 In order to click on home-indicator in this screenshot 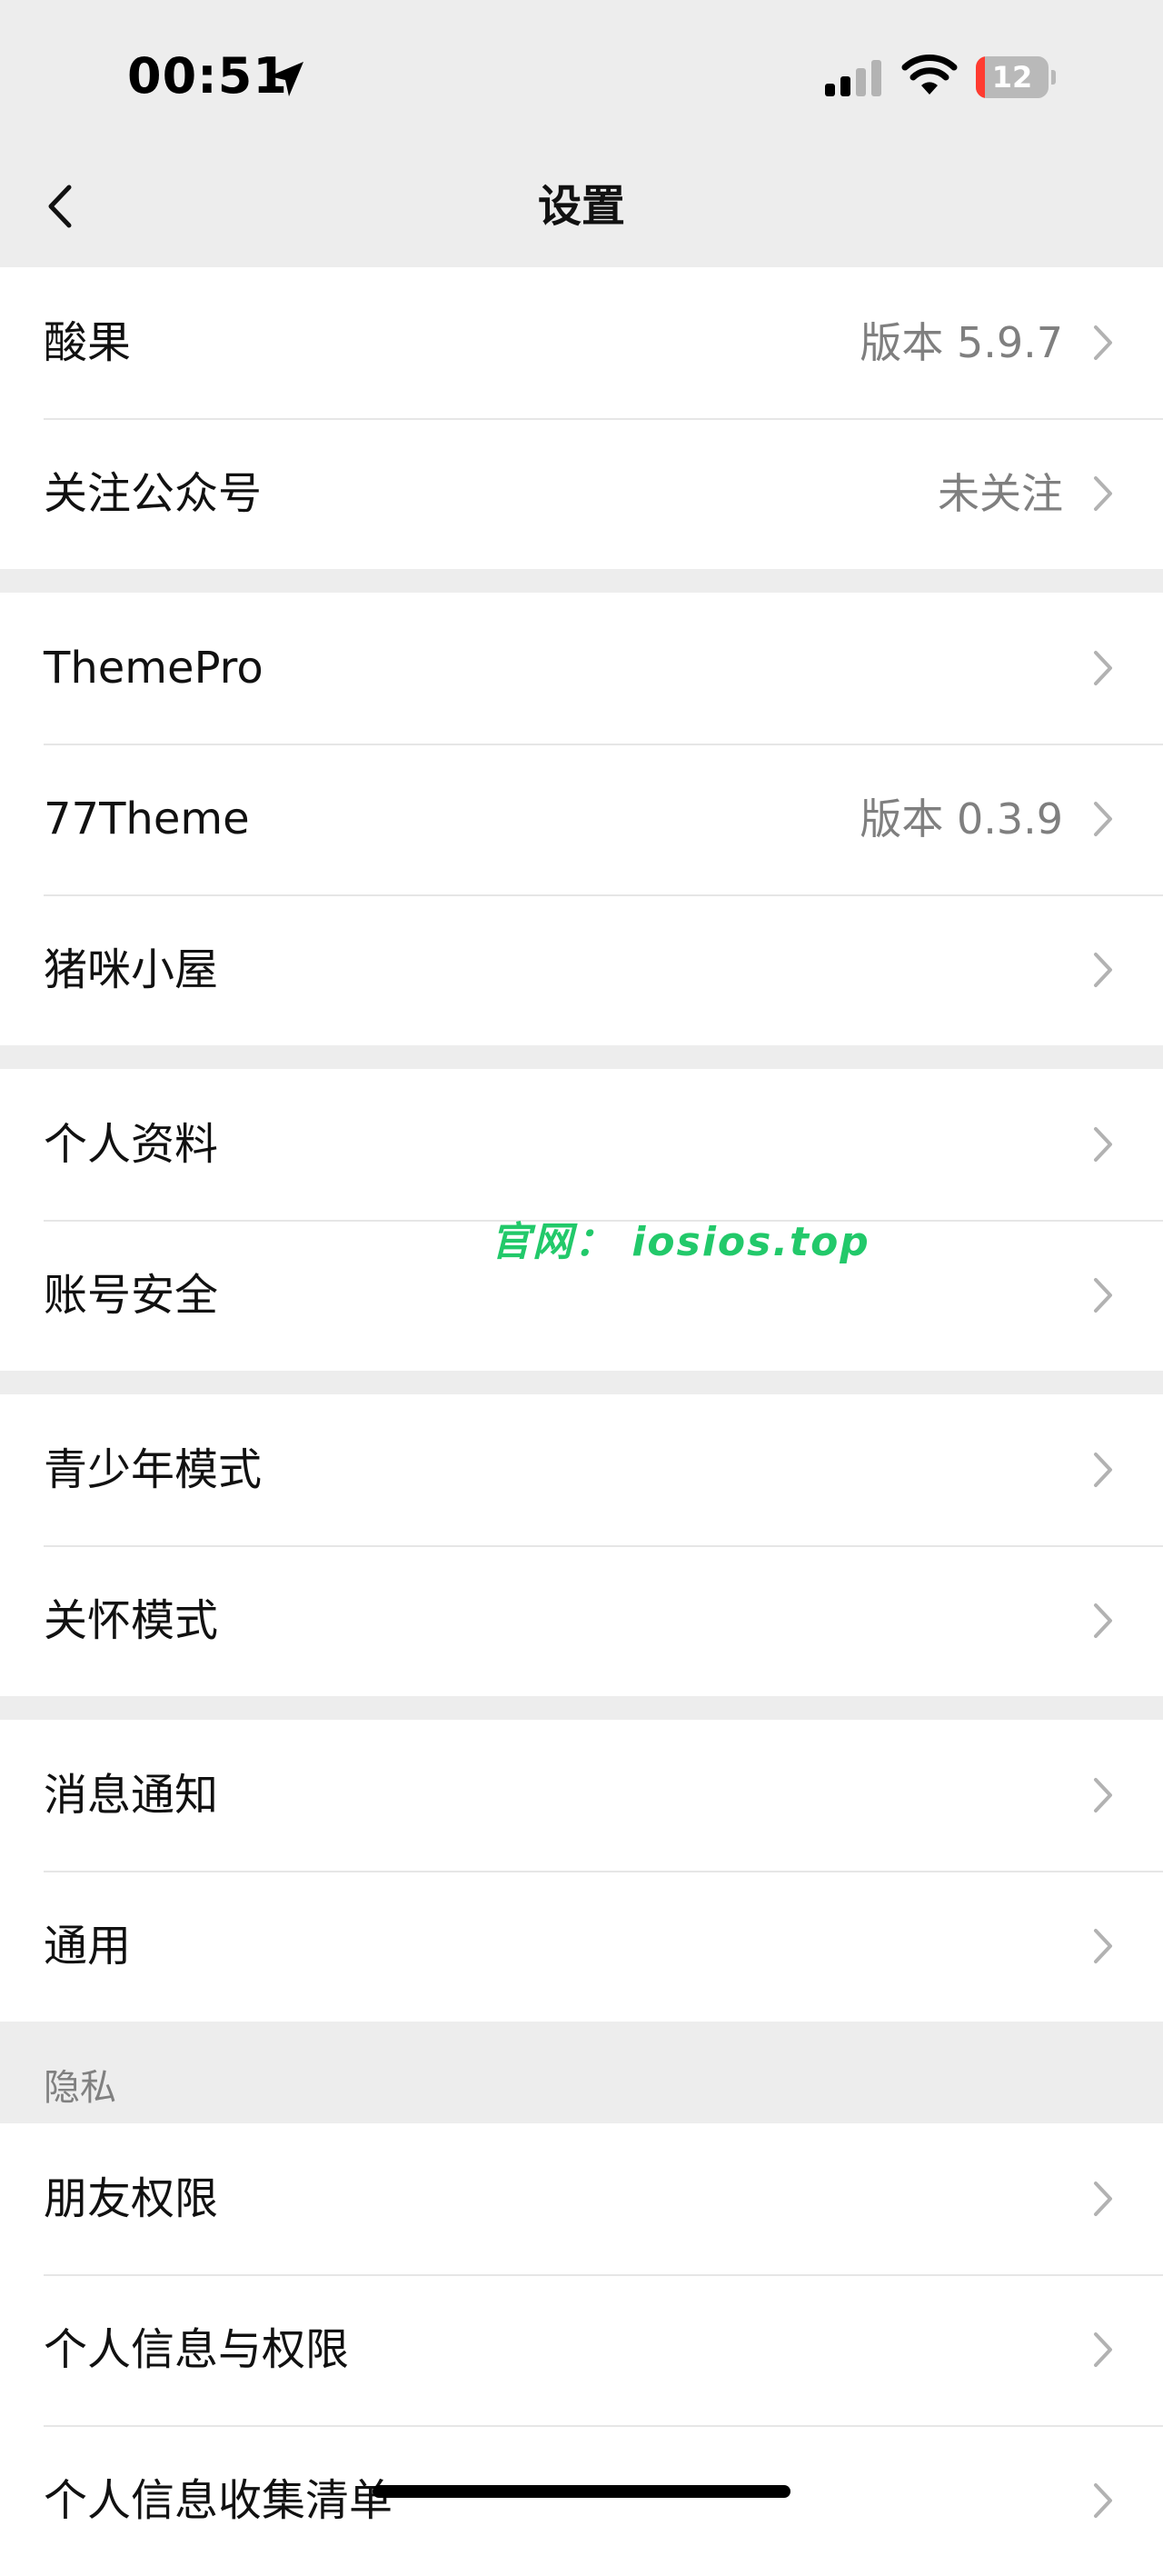, I will do `click(581, 2491)`.